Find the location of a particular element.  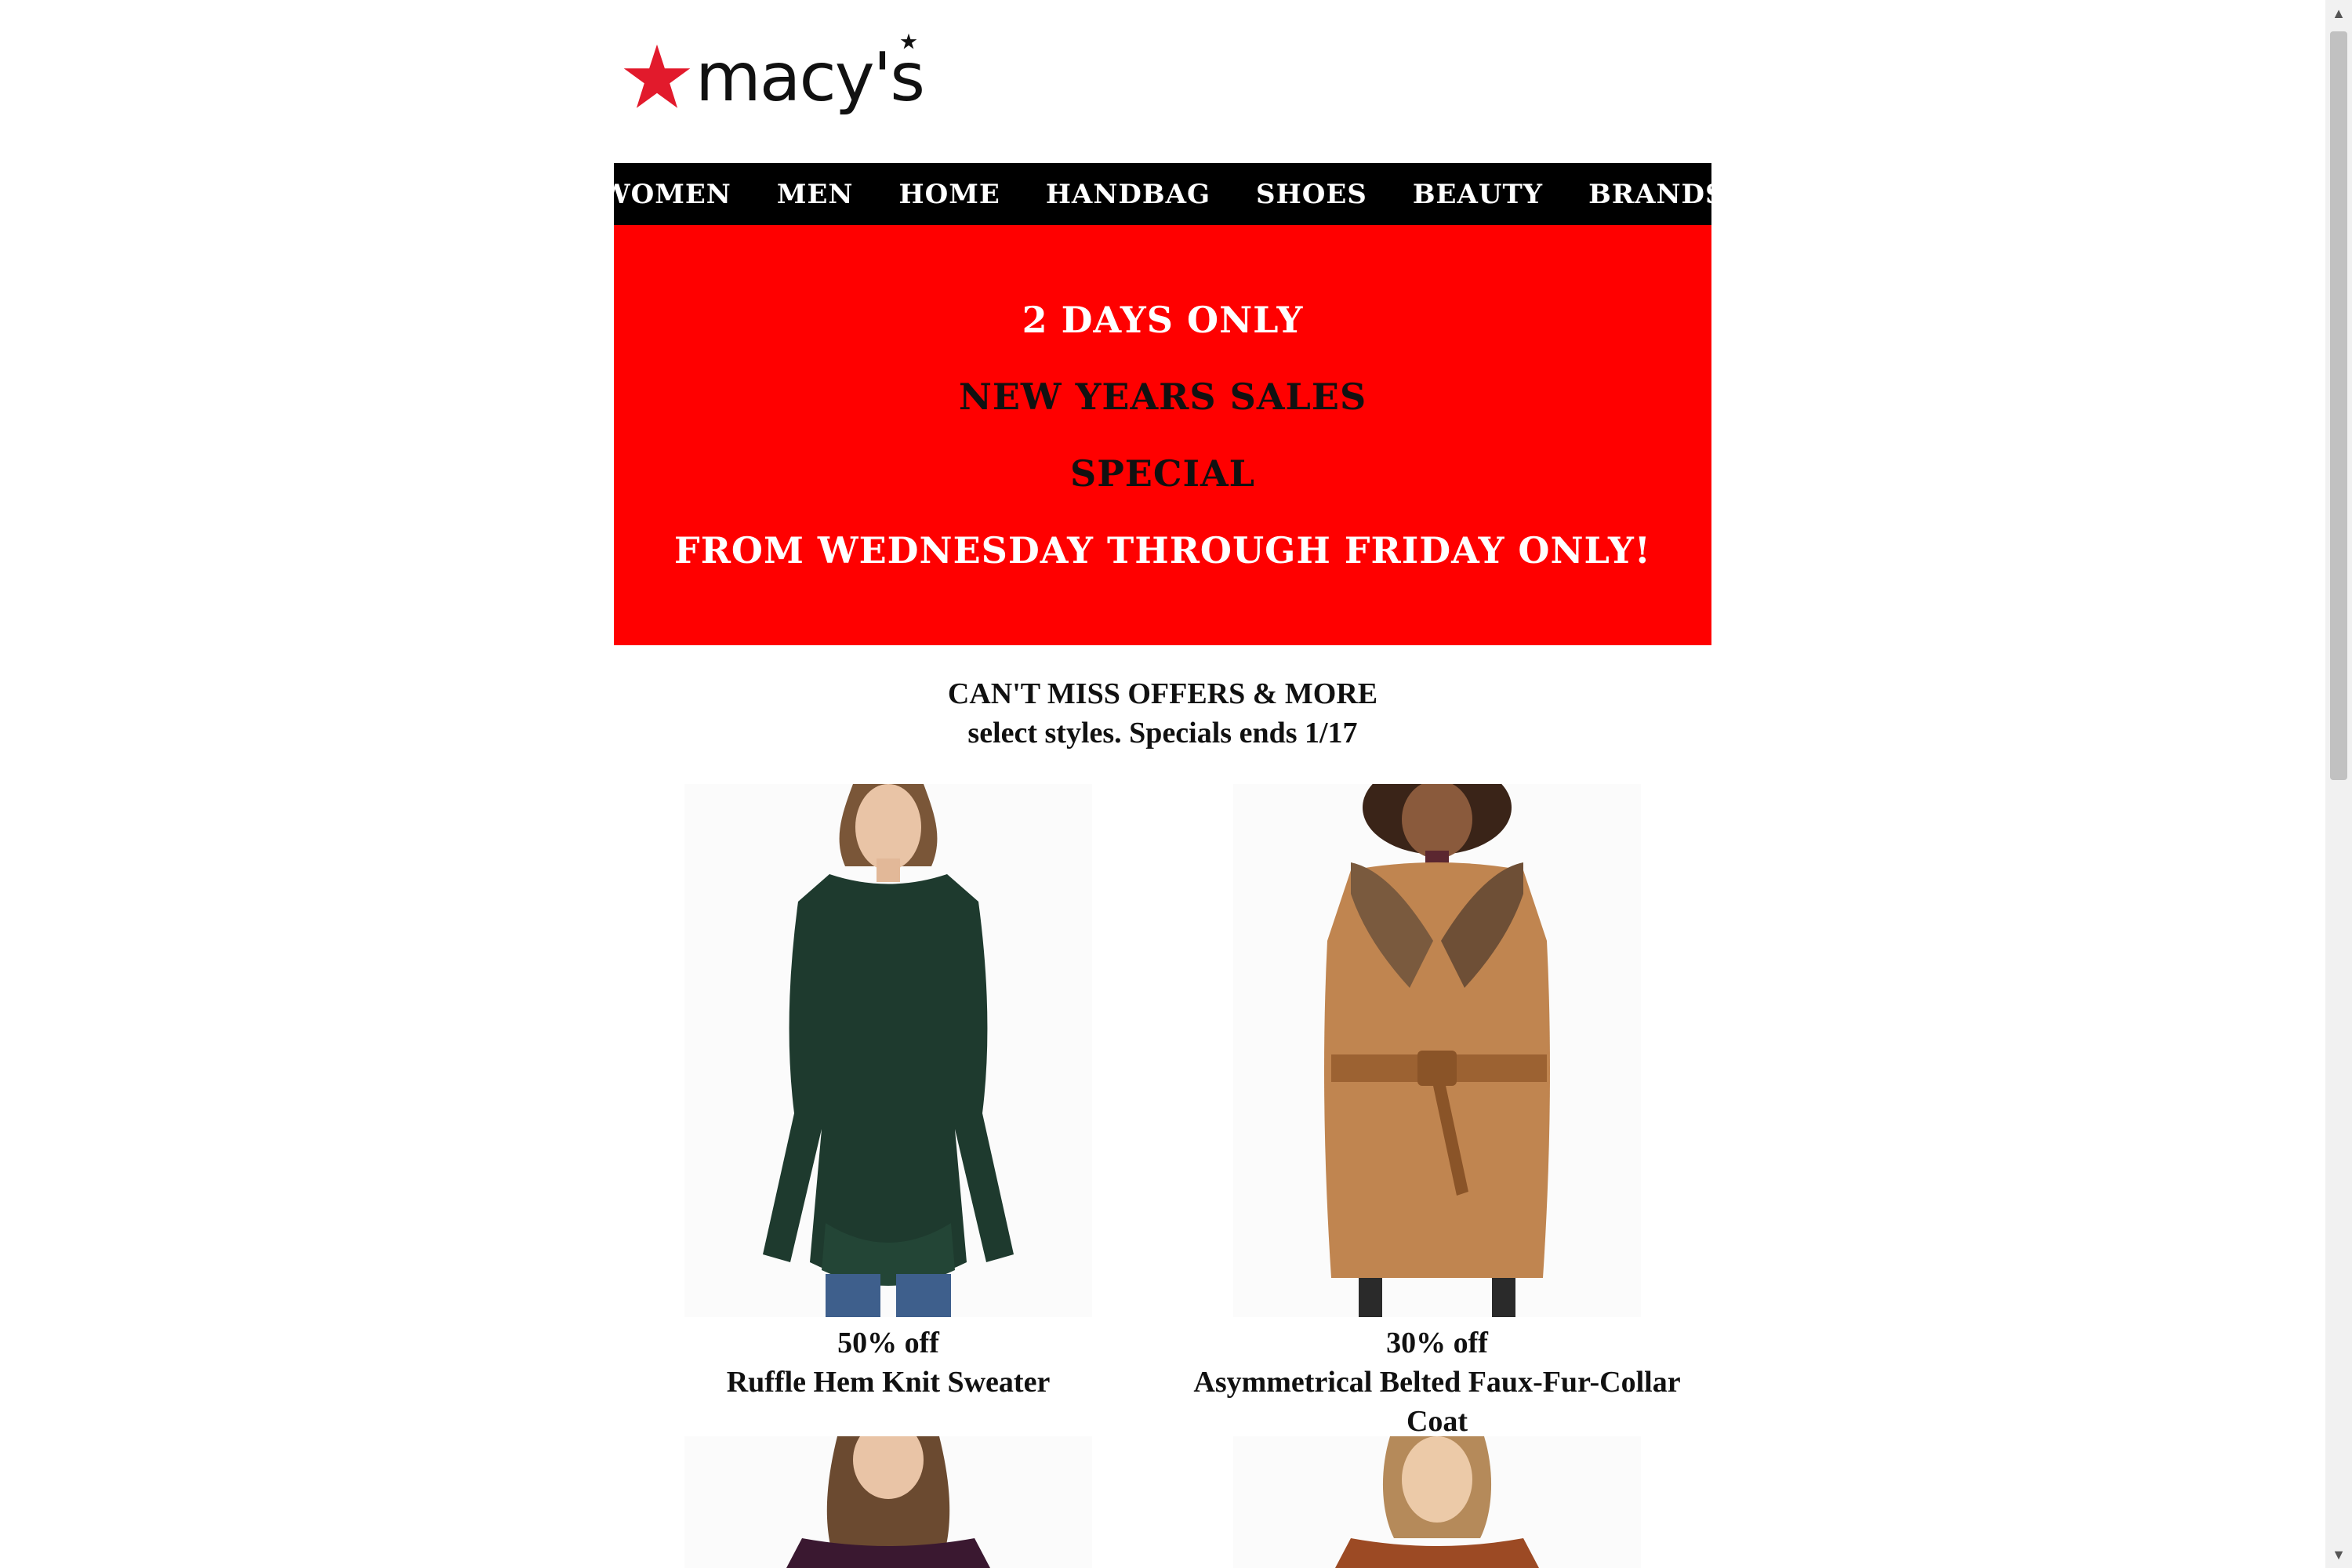

macys-logo: macy's is located at coordinates (778, 77).